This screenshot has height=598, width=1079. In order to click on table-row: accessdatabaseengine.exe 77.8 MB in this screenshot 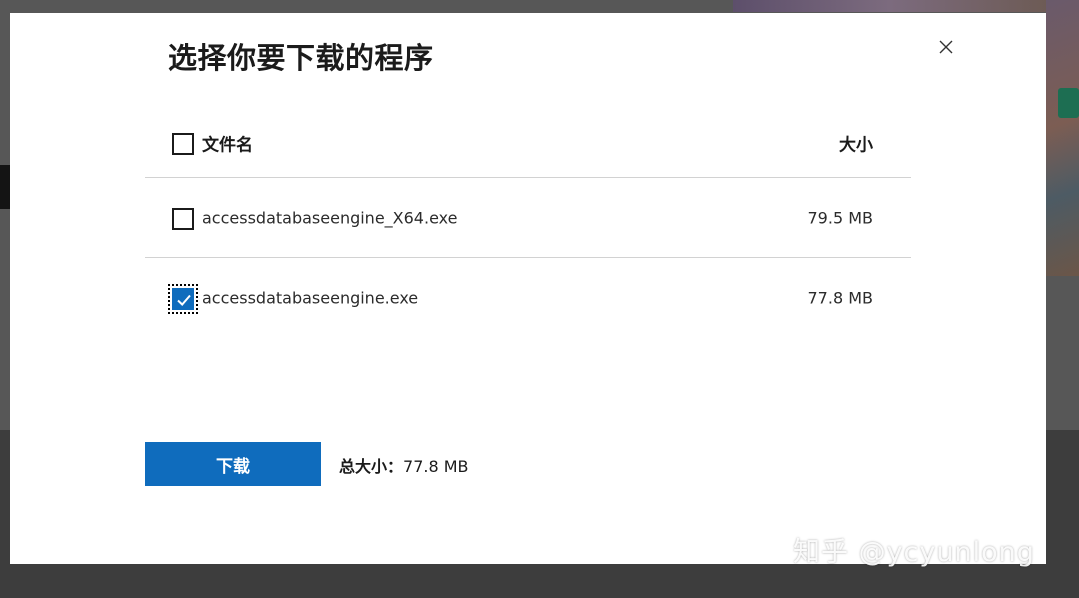, I will do `click(528, 297)`.